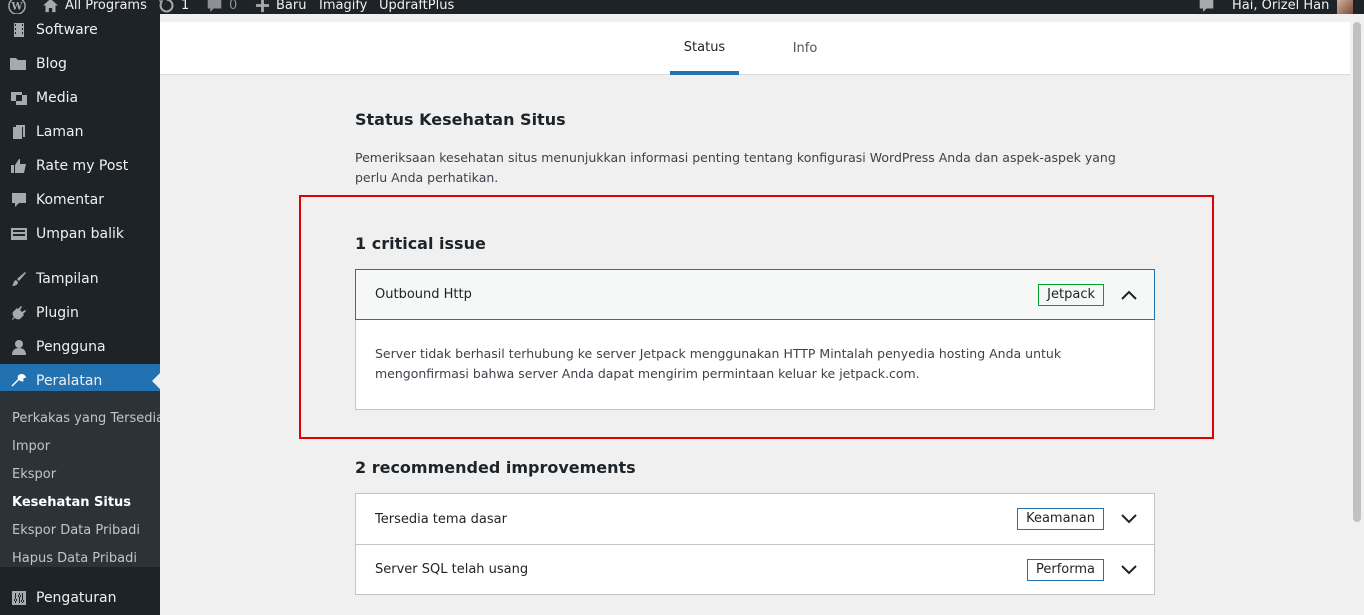  What do you see at coordinates (18, 132) in the screenshot?
I see `pages-icon` at bounding box center [18, 132].